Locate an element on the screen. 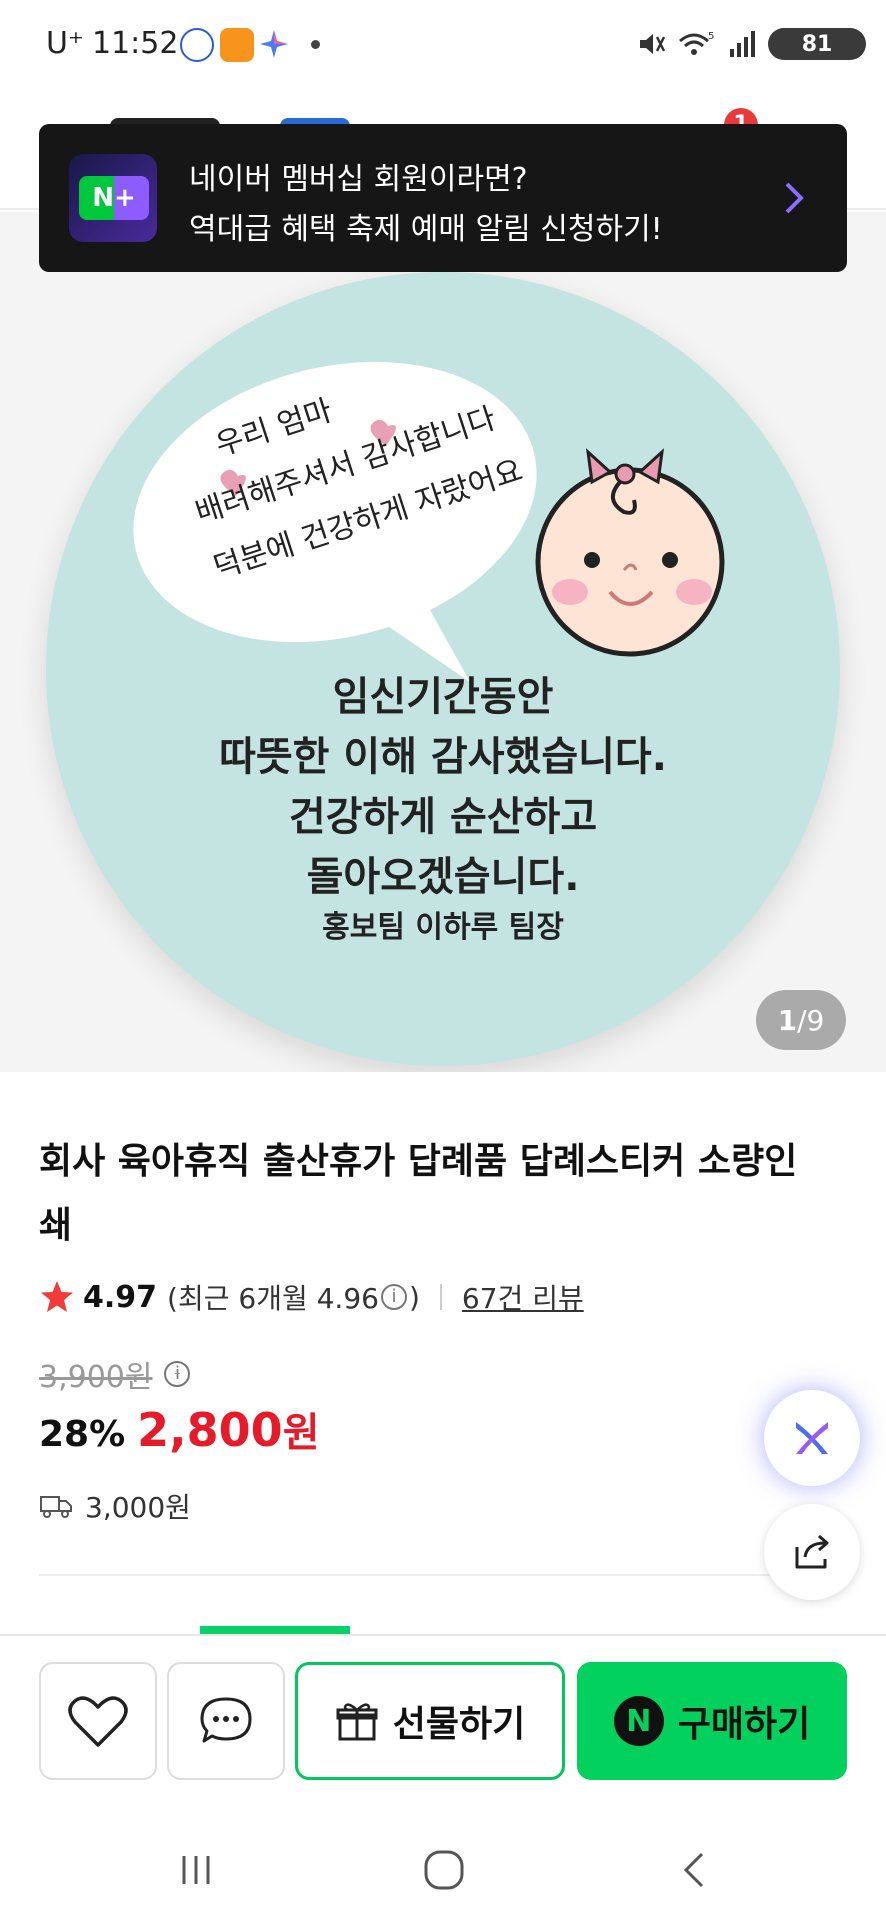 The image size is (886, 1920). sparkle-icon is located at coordinates (274, 44).